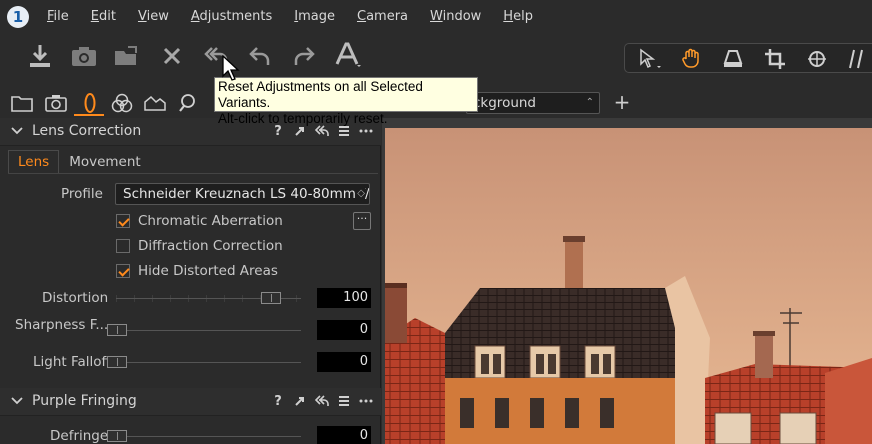 This screenshot has width=872, height=444. Describe the element at coordinates (818, 59) in the screenshot. I see `rotate-icon` at that location.